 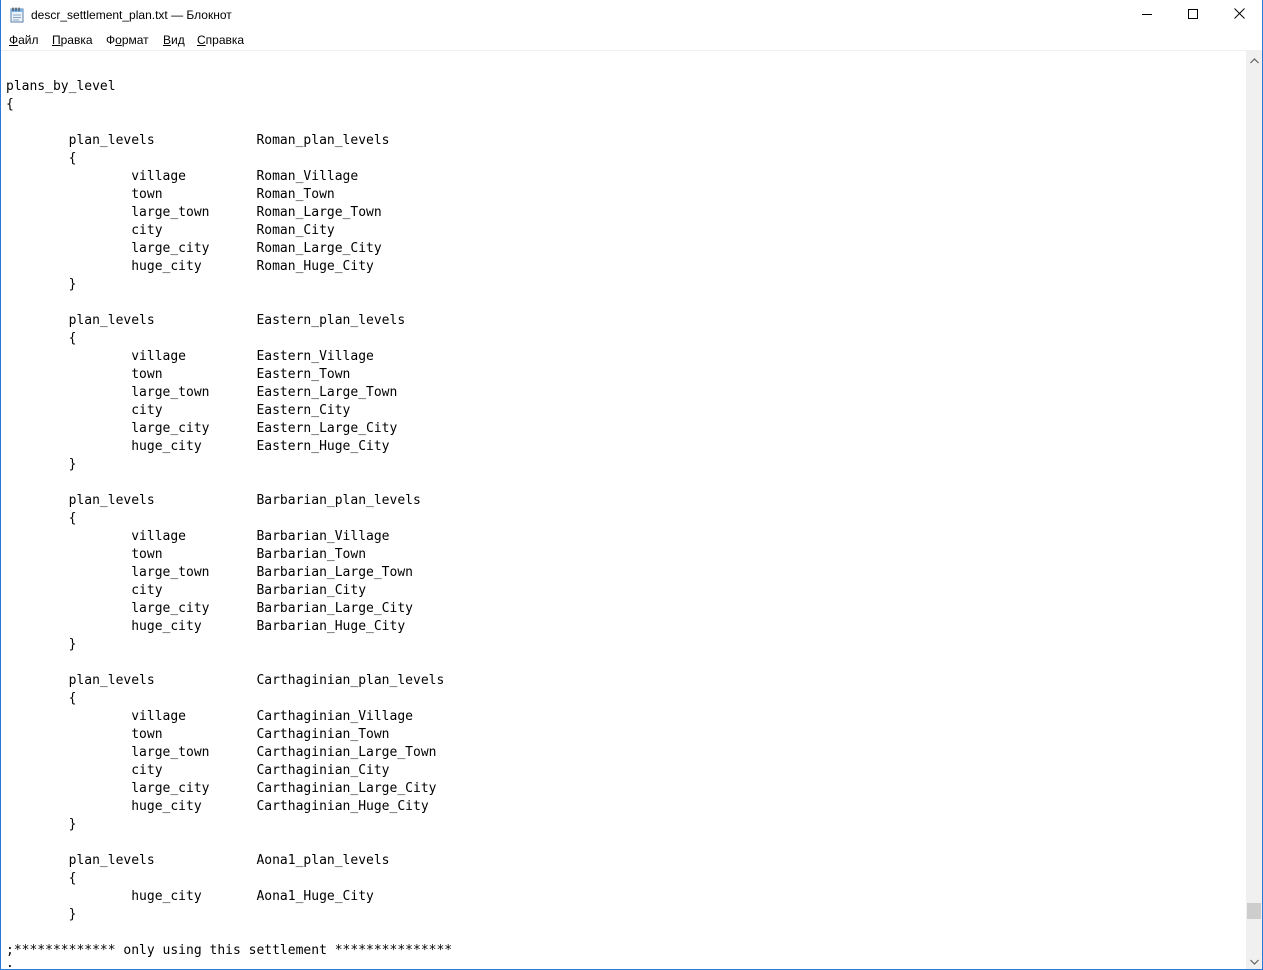 I want to click on text-line: large_town Eastern_Large_Town, so click(x=202, y=392).